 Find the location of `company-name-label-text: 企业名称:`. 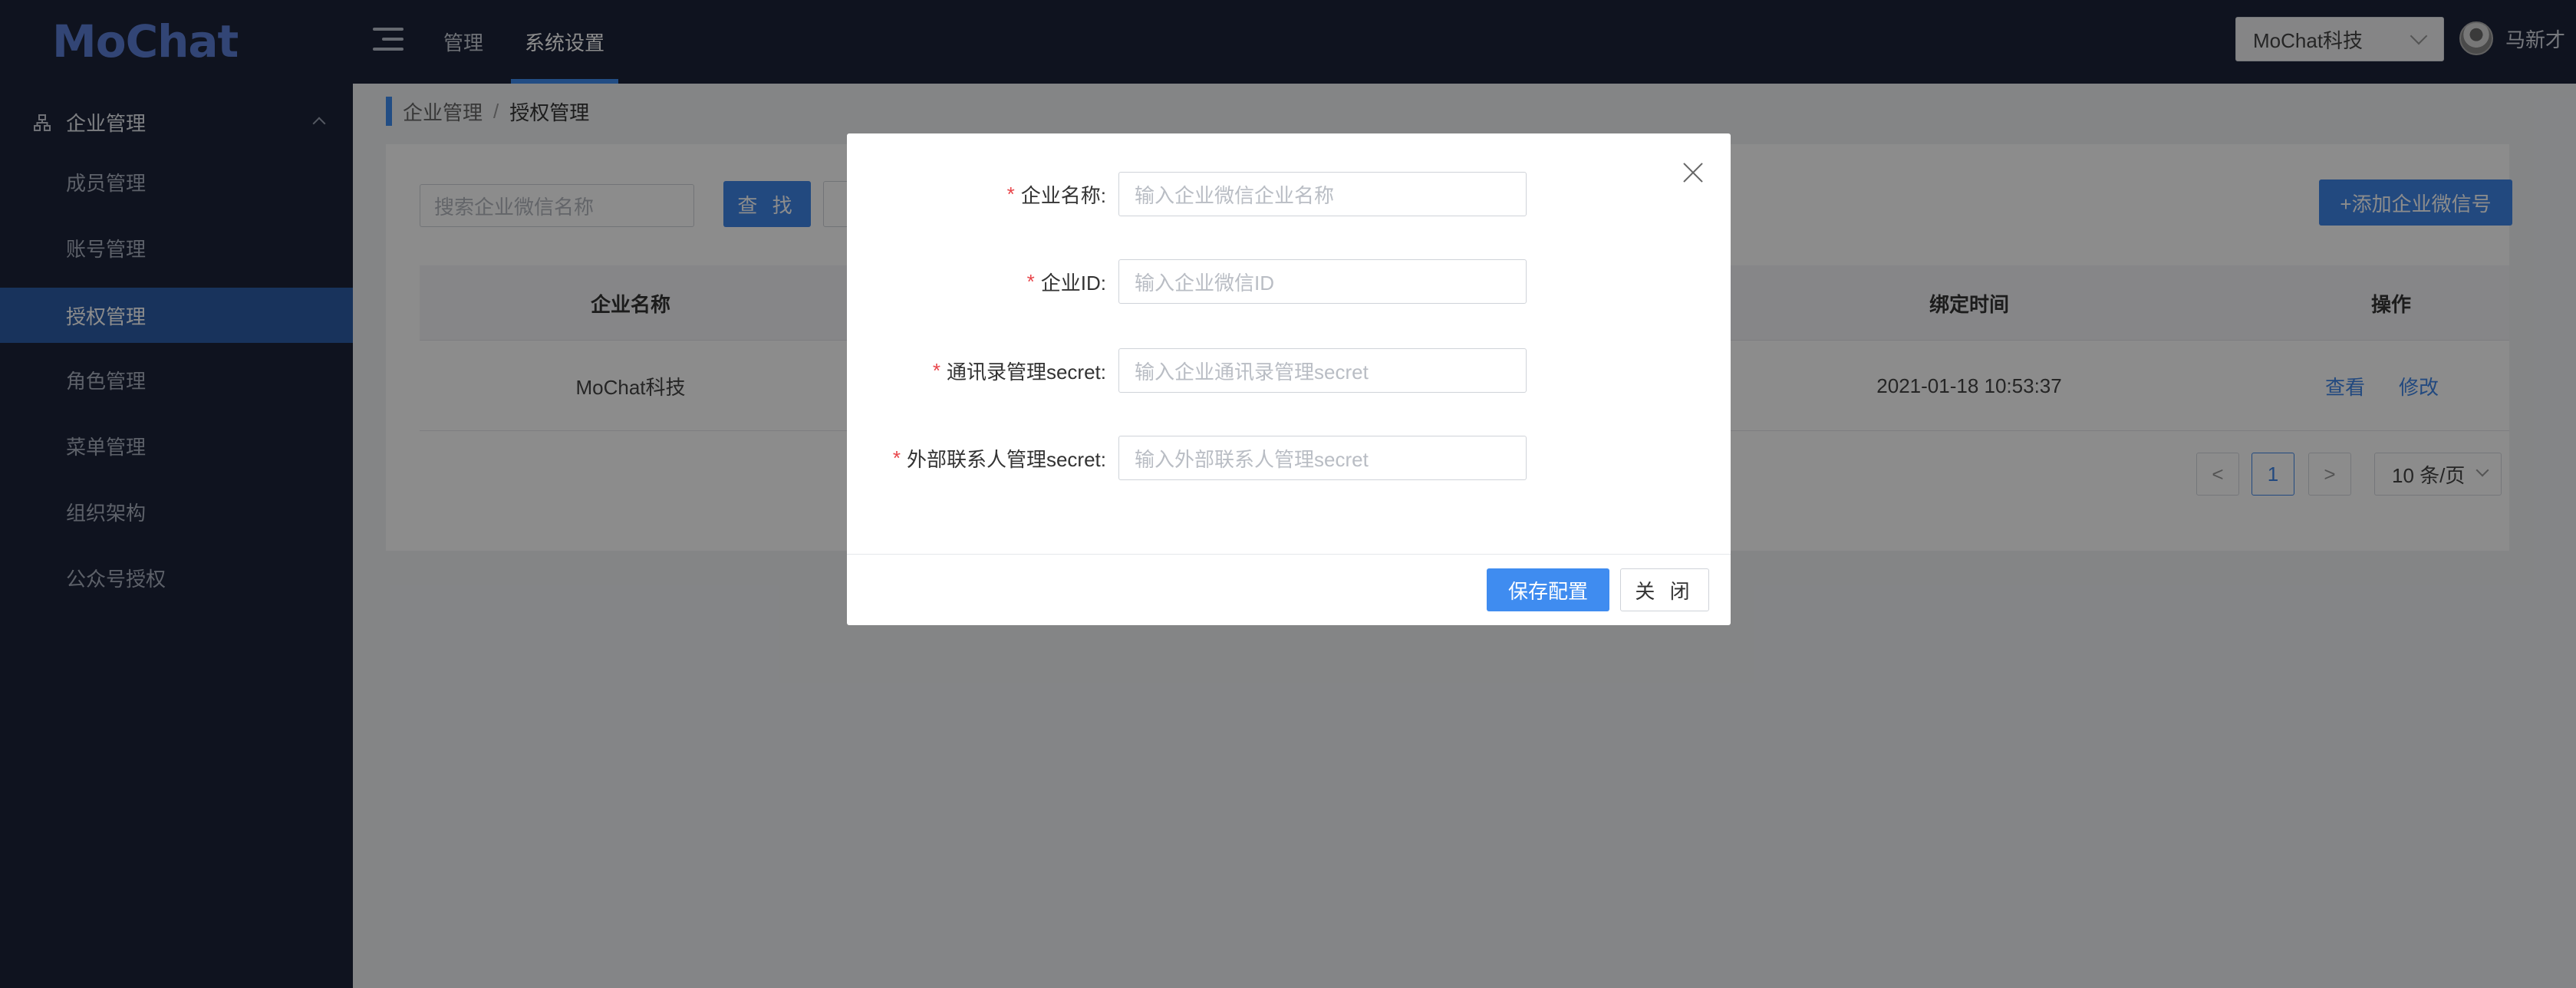

company-name-label-text: 企业名称: is located at coordinates (1063, 195).